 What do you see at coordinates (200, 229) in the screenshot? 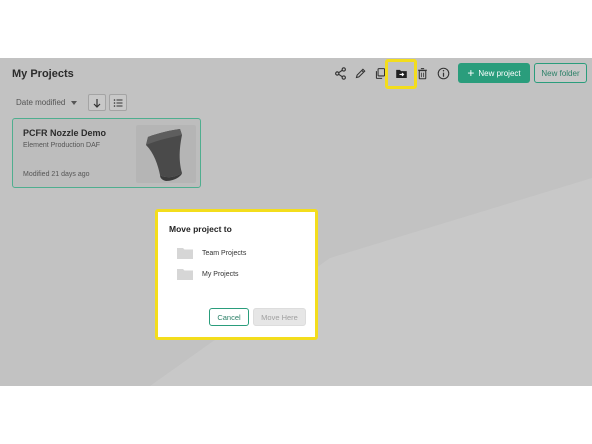
I see `dialog-title: Move project to` at bounding box center [200, 229].